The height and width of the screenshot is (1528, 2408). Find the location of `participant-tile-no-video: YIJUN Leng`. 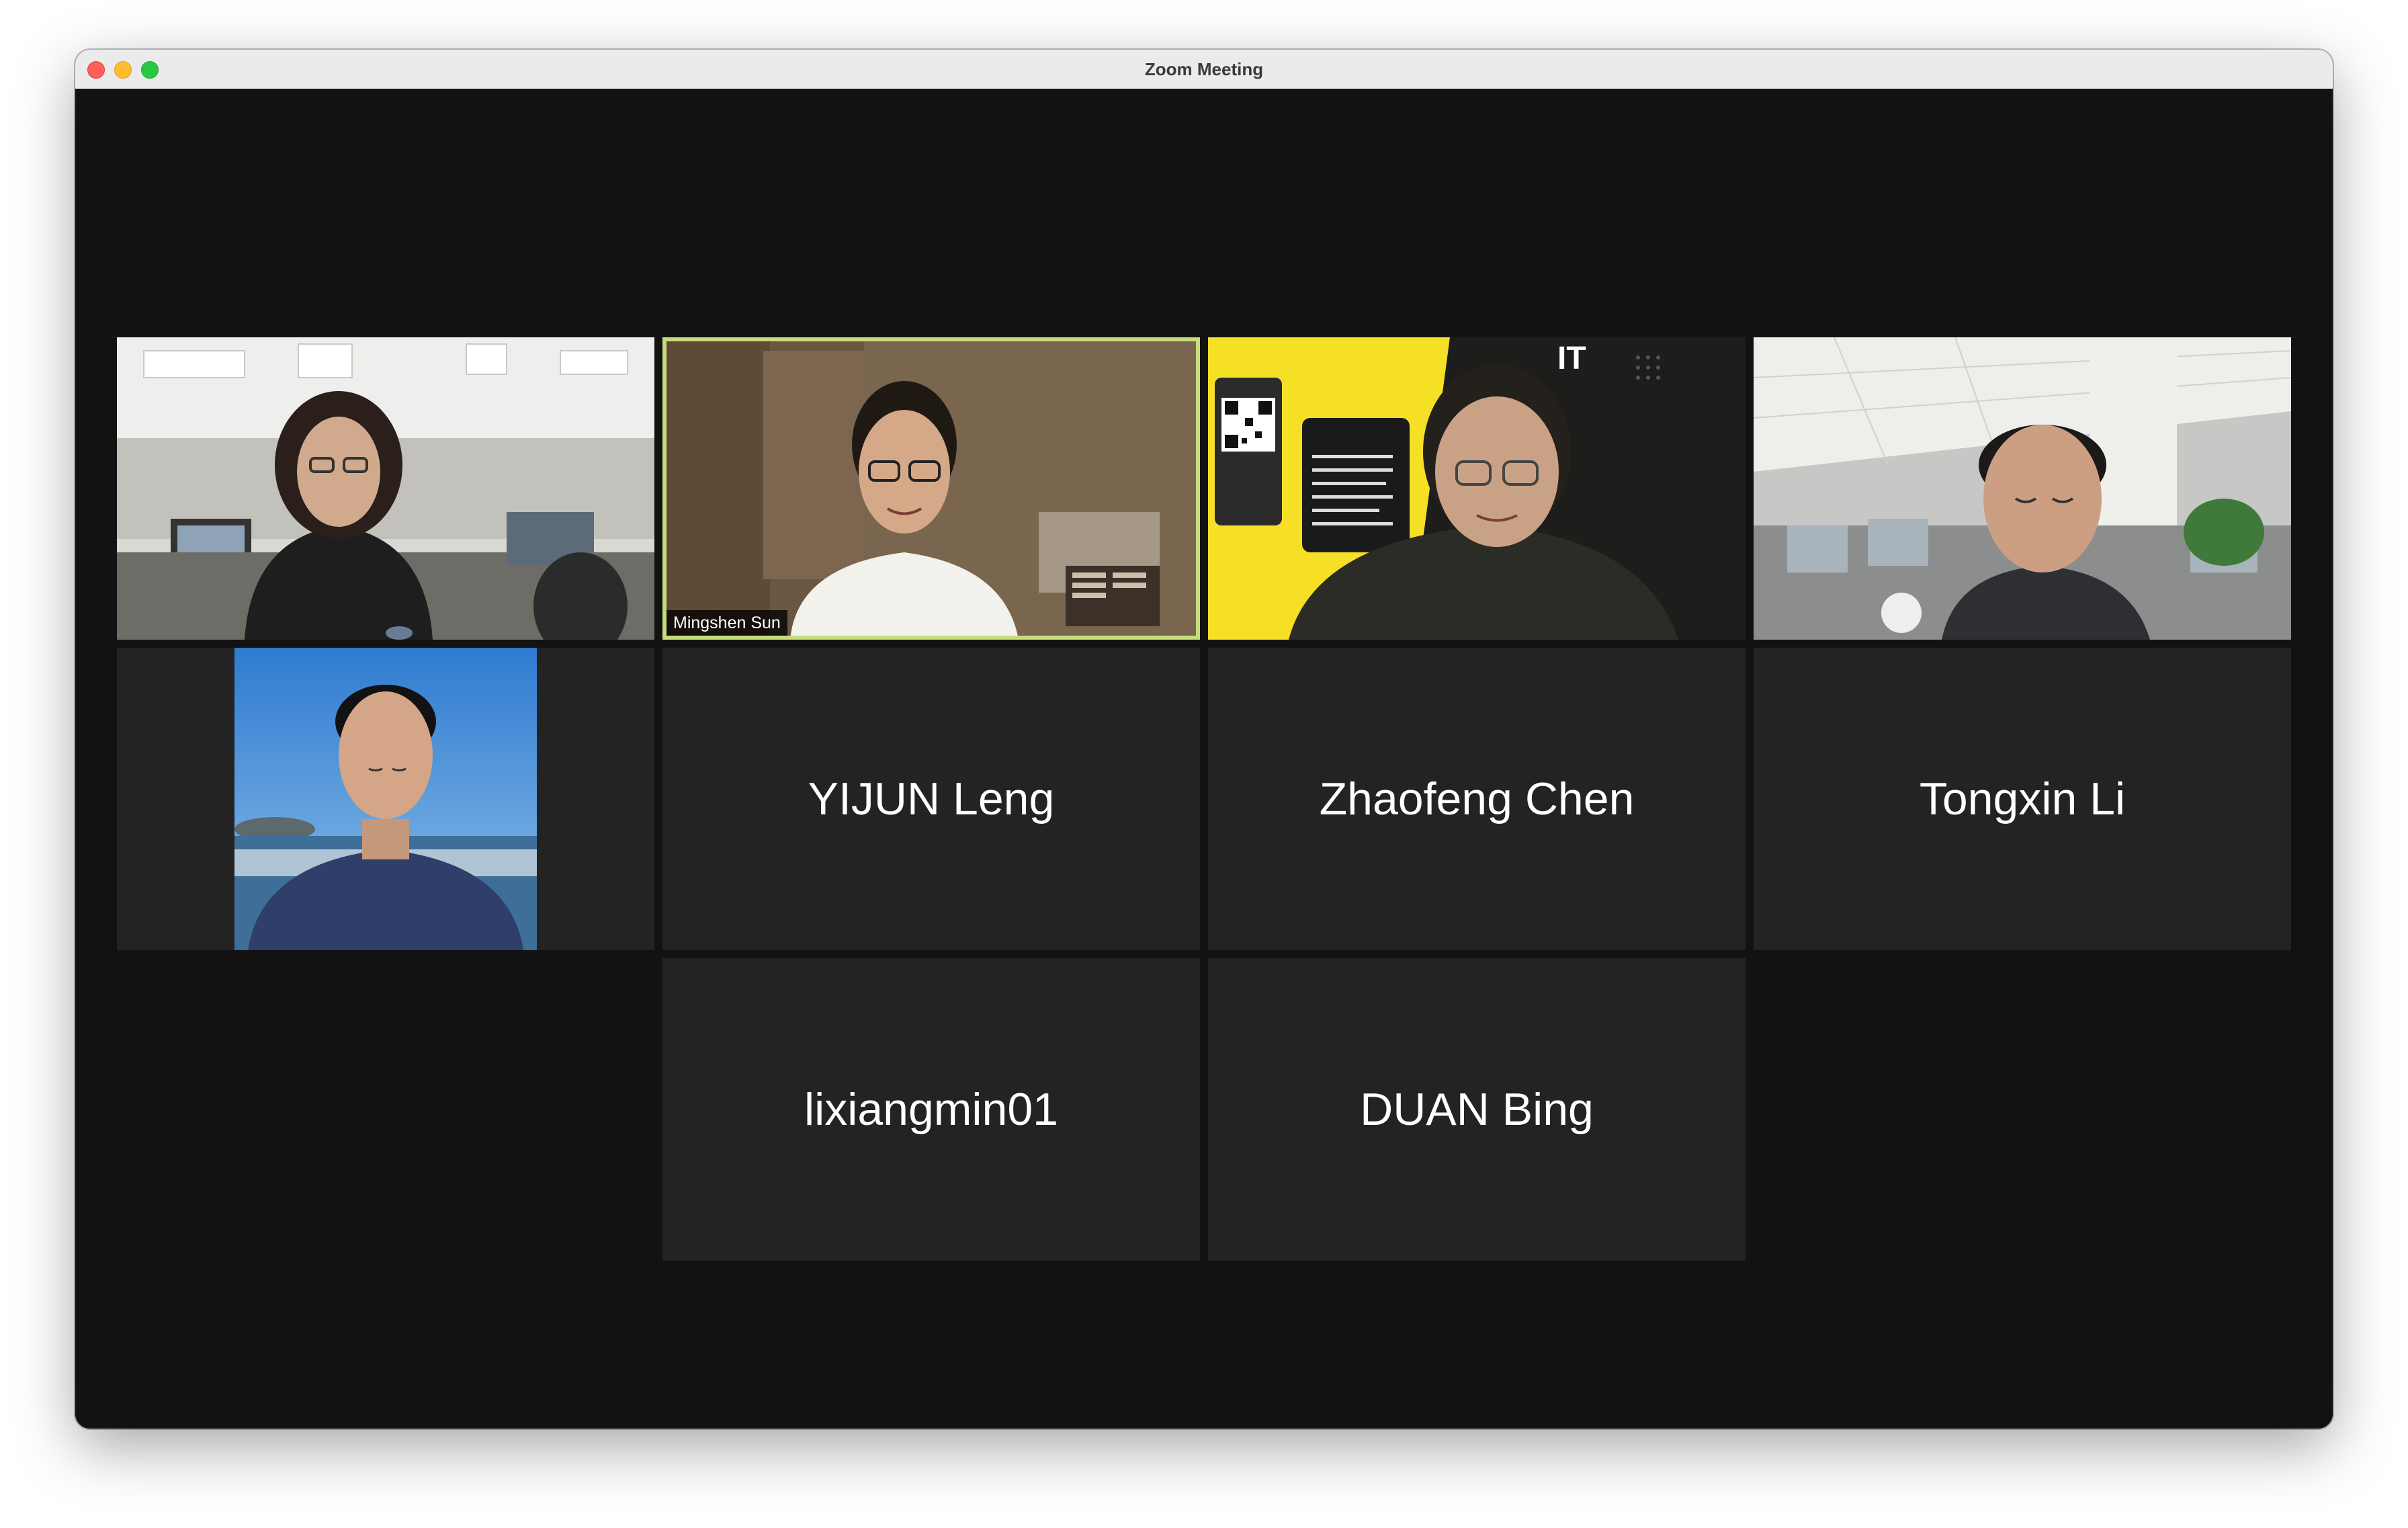

participant-tile-no-video: YIJUN Leng is located at coordinates (931, 799).